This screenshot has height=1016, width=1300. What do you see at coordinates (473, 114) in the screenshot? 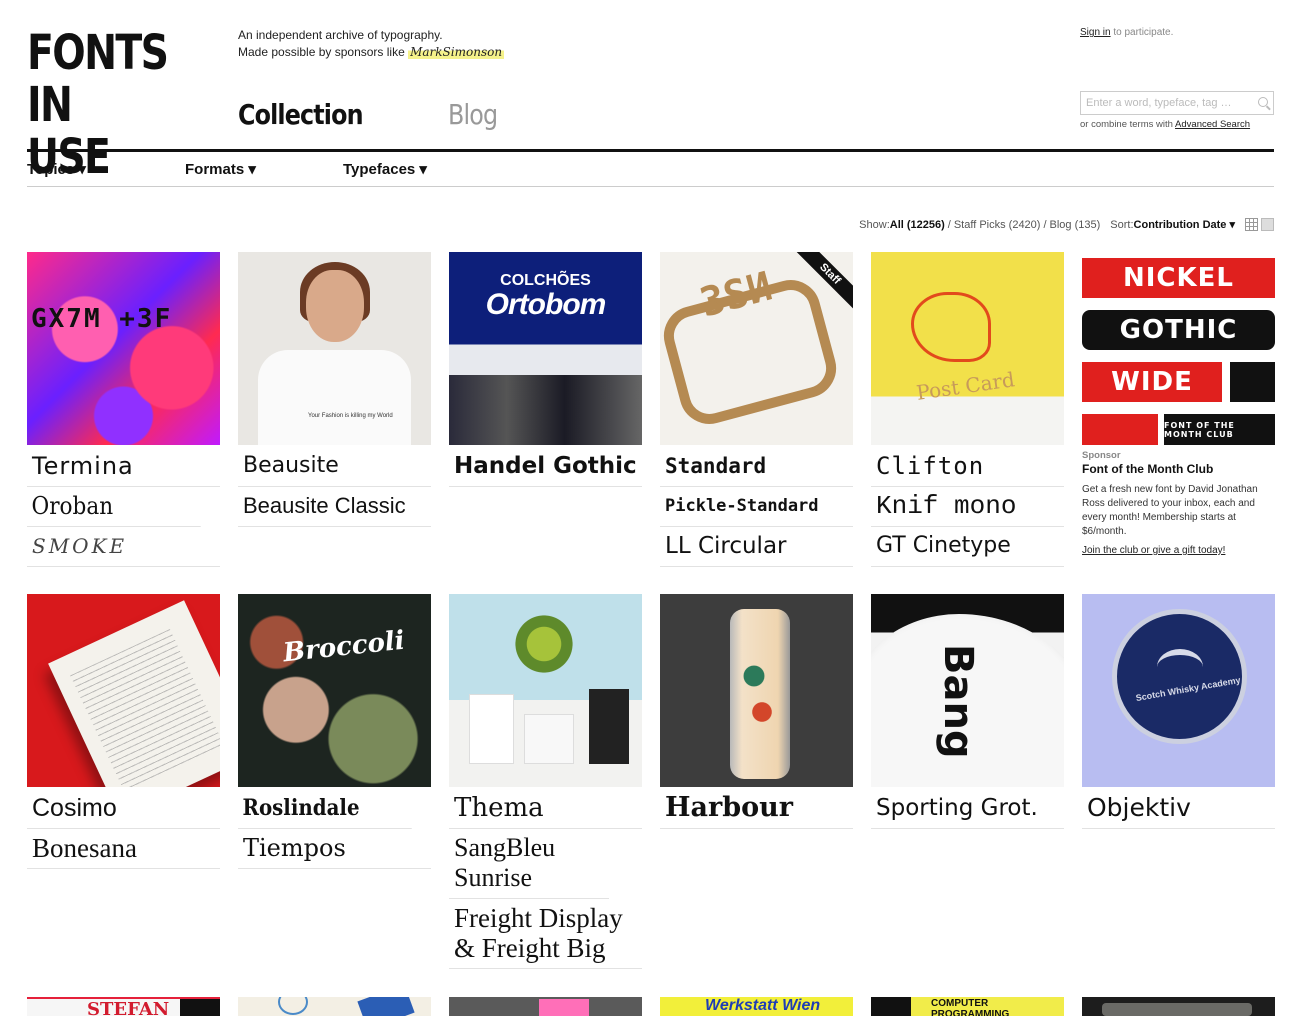
I see `nav-blog: Blog` at bounding box center [473, 114].